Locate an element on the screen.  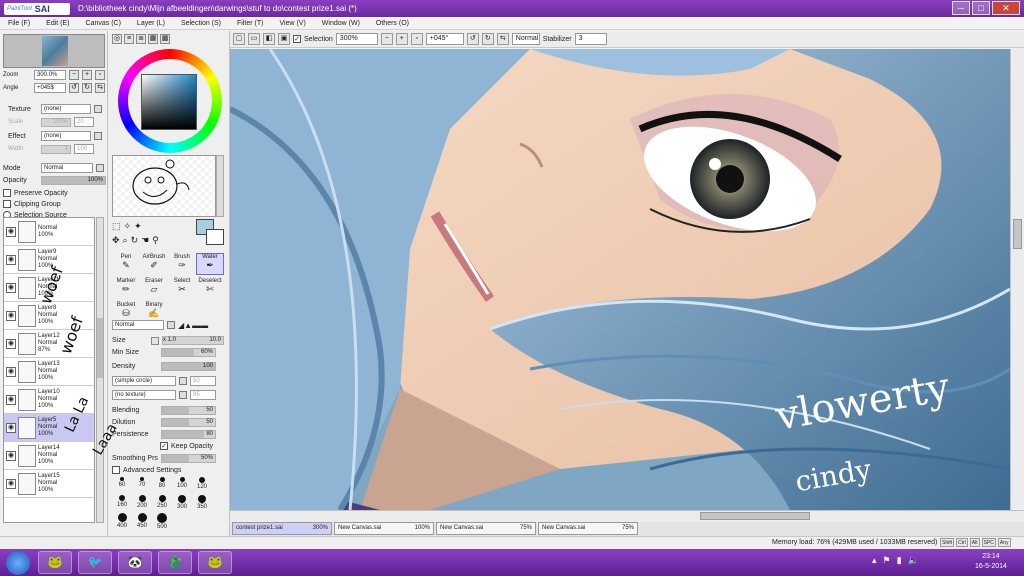
layer-item: ◉ Normal 100% is located at coordinates (49, 232).